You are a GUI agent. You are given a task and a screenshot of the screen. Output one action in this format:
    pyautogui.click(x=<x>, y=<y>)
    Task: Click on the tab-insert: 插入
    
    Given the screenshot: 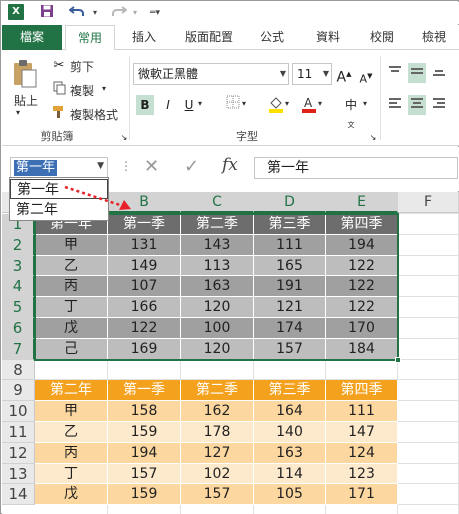 What is the action you would take?
    pyautogui.click(x=144, y=37)
    